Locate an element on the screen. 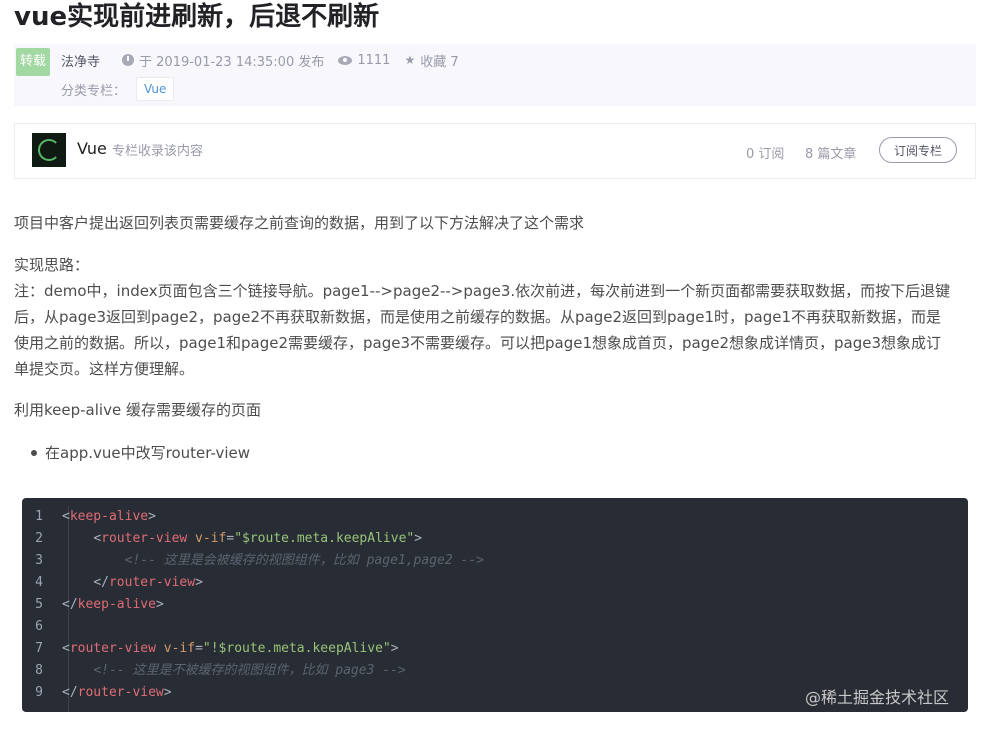 The image size is (990, 729). code-token: = is located at coordinates (199, 648).